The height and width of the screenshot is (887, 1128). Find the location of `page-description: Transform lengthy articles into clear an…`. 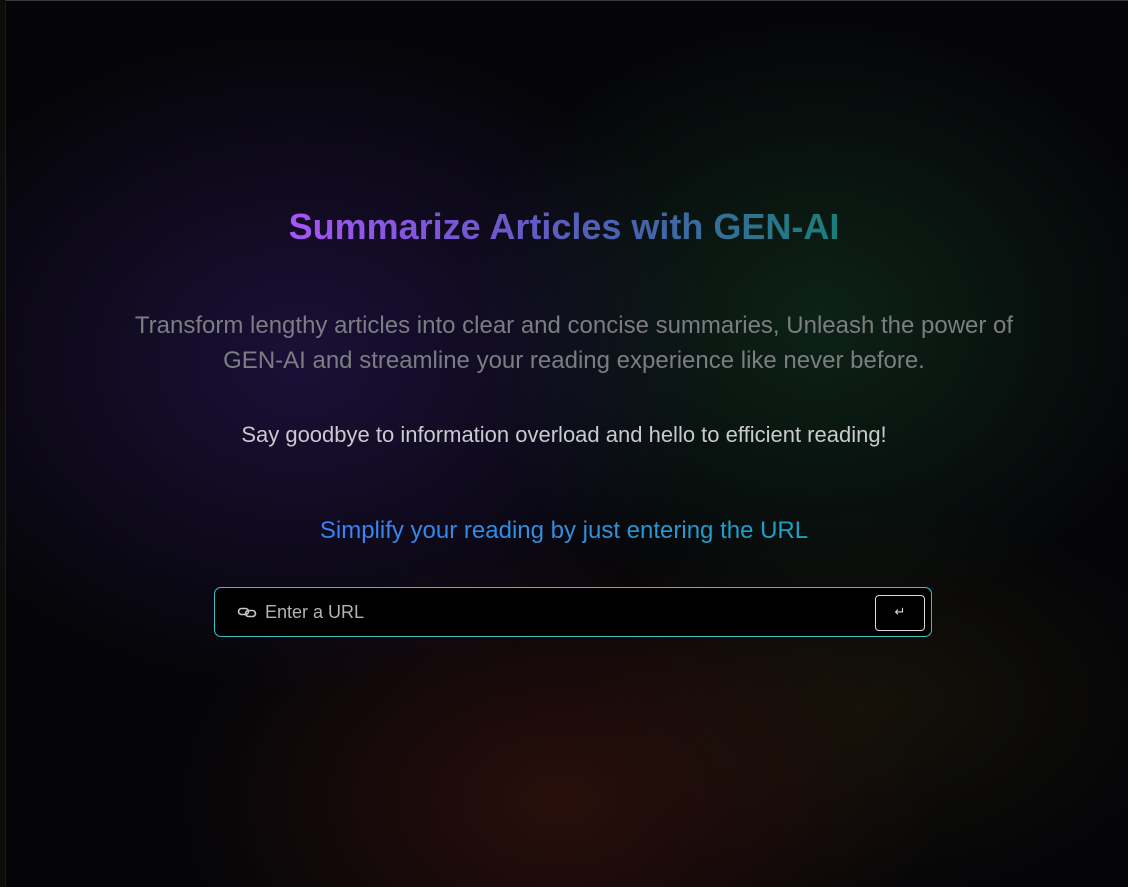

page-description: Transform lengthy articles into clear an… is located at coordinates (574, 343).